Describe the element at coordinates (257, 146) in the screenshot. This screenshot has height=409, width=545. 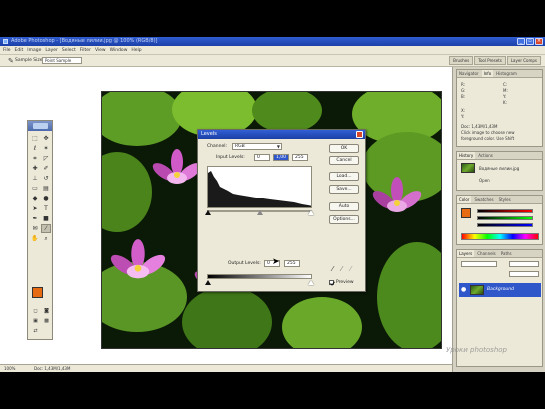
I see `channel-select: RGB ▼` at that location.